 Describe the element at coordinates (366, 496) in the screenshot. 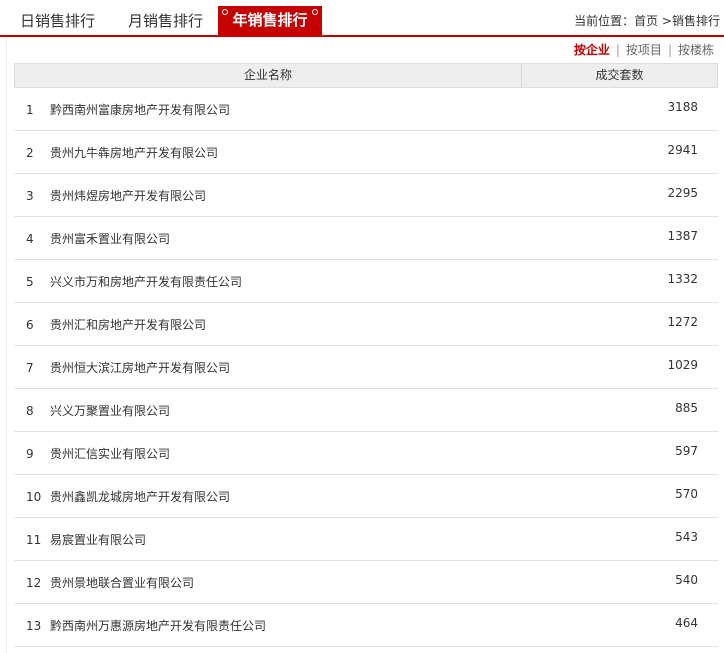

I see `table-row: 10 贵州鑫凯龙城房地产开发有限公司 570` at that location.